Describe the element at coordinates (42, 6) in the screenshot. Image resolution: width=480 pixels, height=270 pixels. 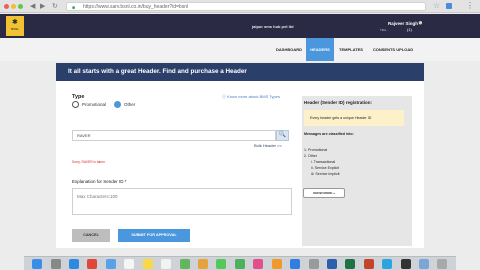
I see `forward-icon: ▶` at that location.